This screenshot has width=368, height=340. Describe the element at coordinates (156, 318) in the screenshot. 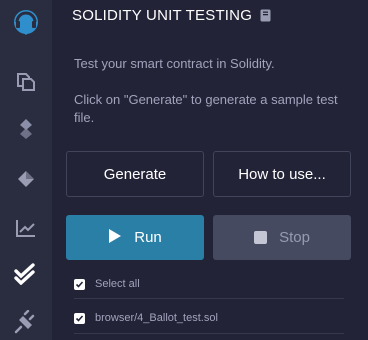

I see `test-file-label: browser/4_Ballot_test.sol` at that location.